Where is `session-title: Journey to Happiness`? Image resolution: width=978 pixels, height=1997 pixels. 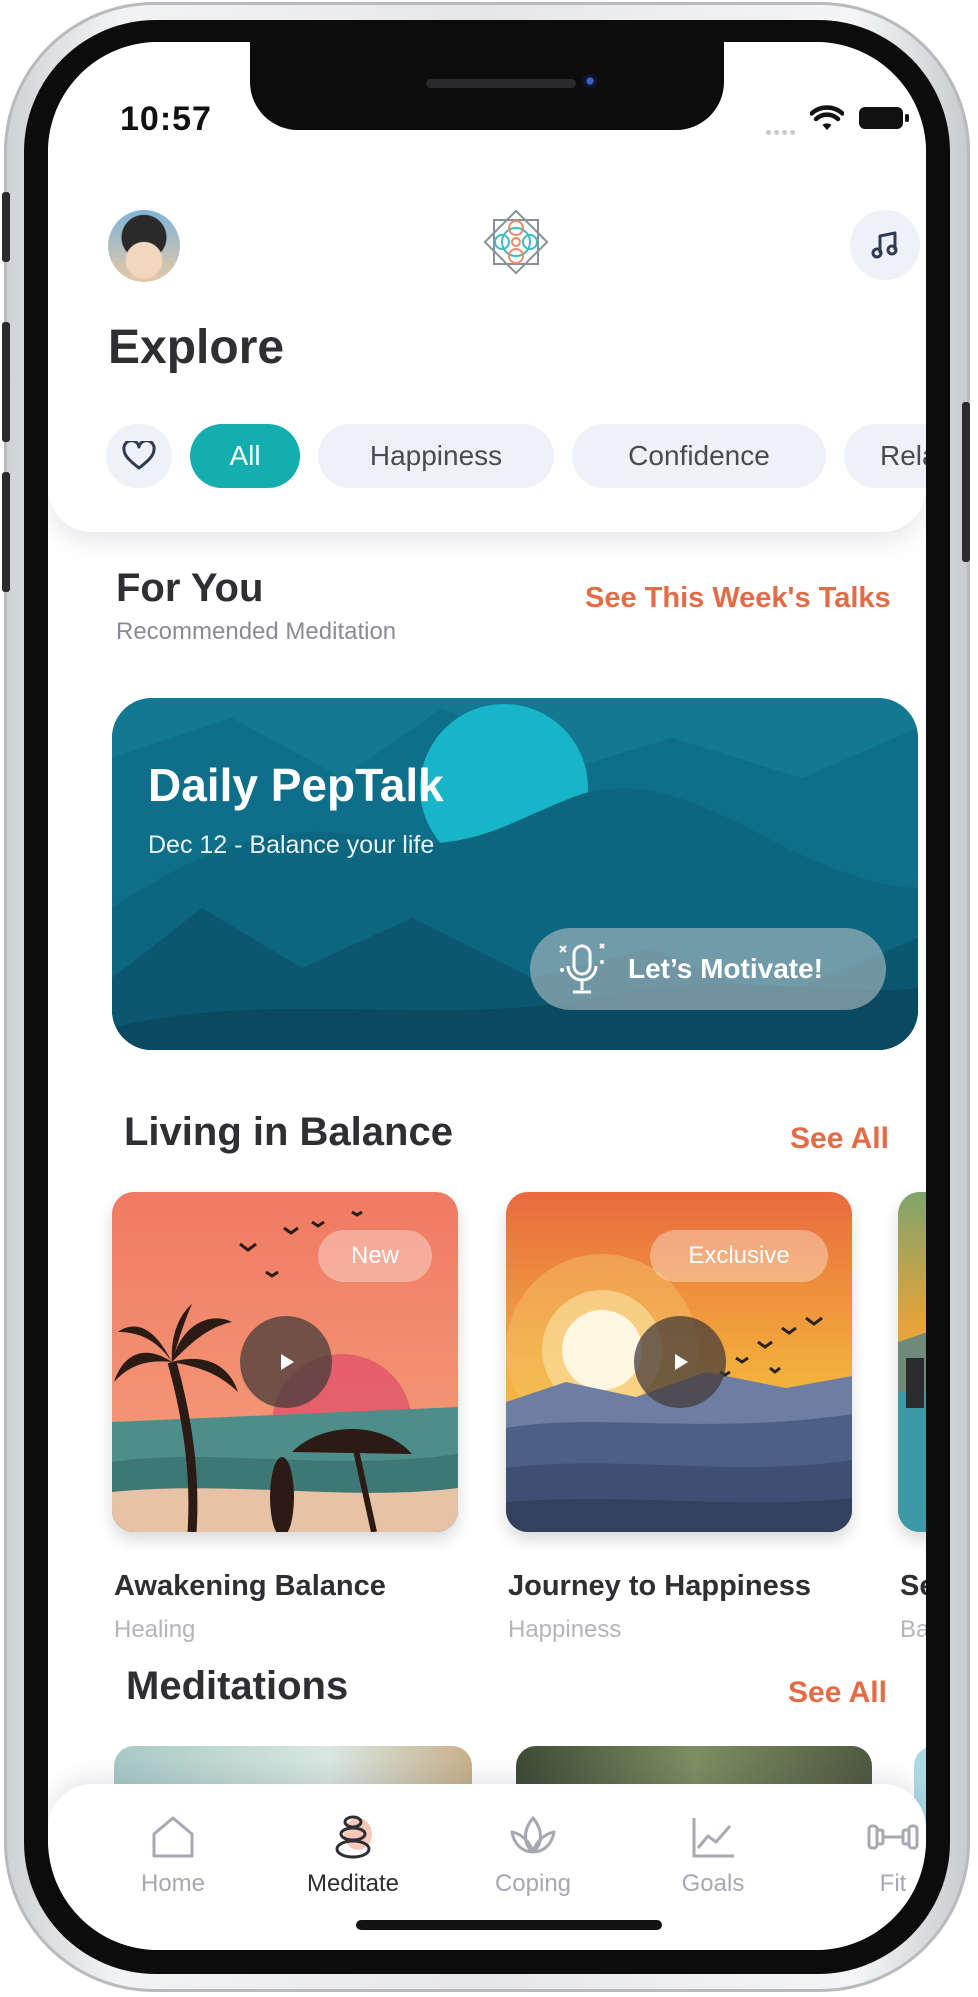
session-title: Journey to Happiness is located at coordinates (659, 1586).